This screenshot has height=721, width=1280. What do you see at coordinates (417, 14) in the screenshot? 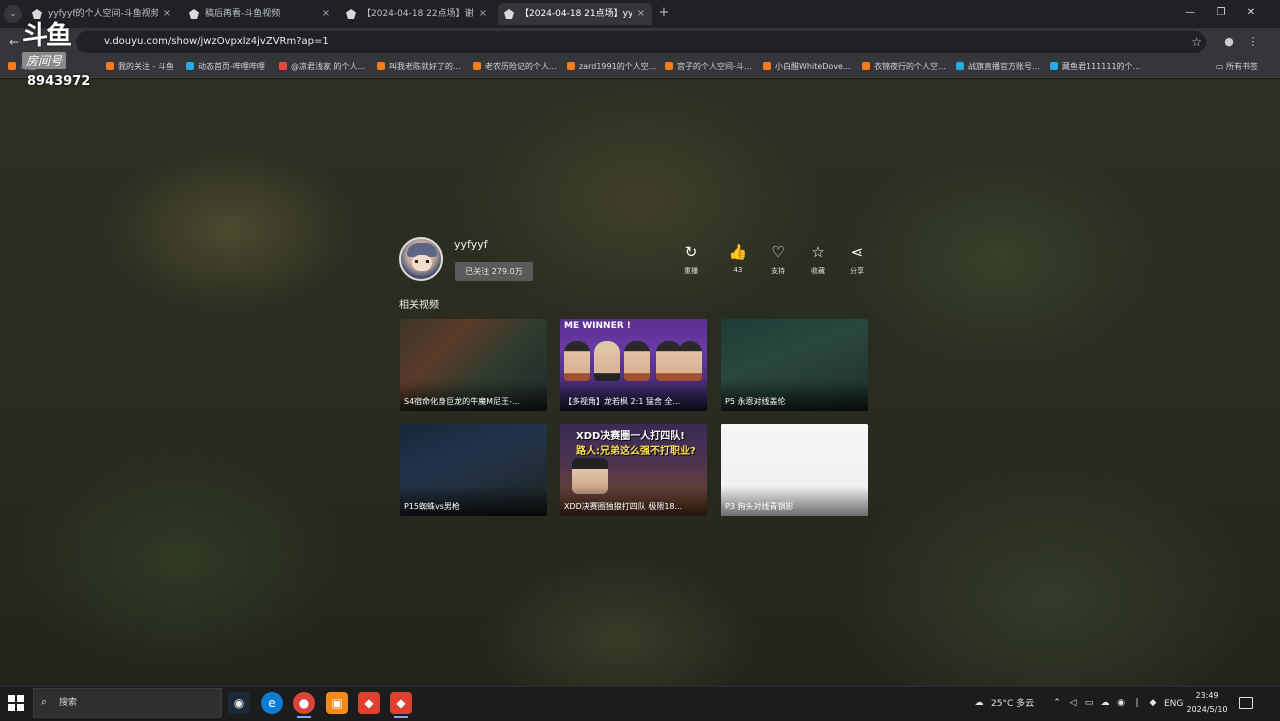
I see `tab-3: 【2024-04-18 22点场】谢谢吃 ×` at bounding box center [417, 14].